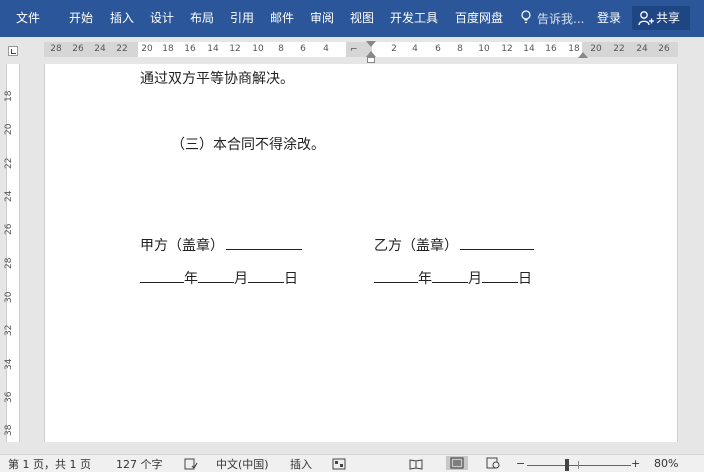  Describe the element at coordinates (81, 18) in the screenshot. I see `tab-home: 开始` at that location.